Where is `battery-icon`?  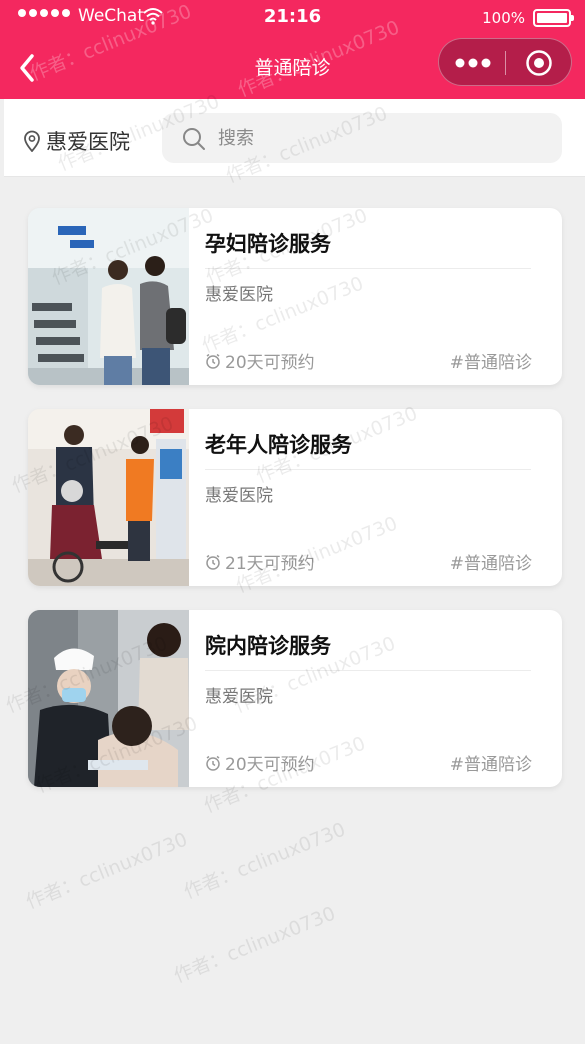 battery-icon is located at coordinates (553, 18).